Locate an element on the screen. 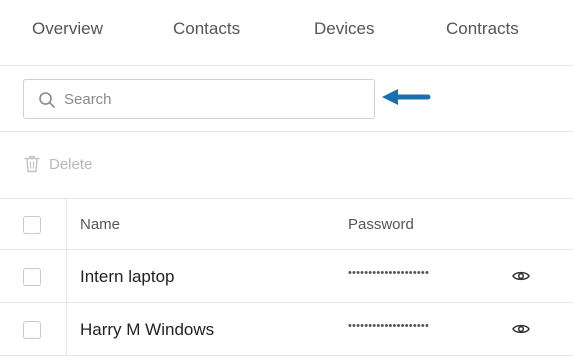 The height and width of the screenshot is (356, 573). column-header-password: Password is located at coordinates (381, 224).